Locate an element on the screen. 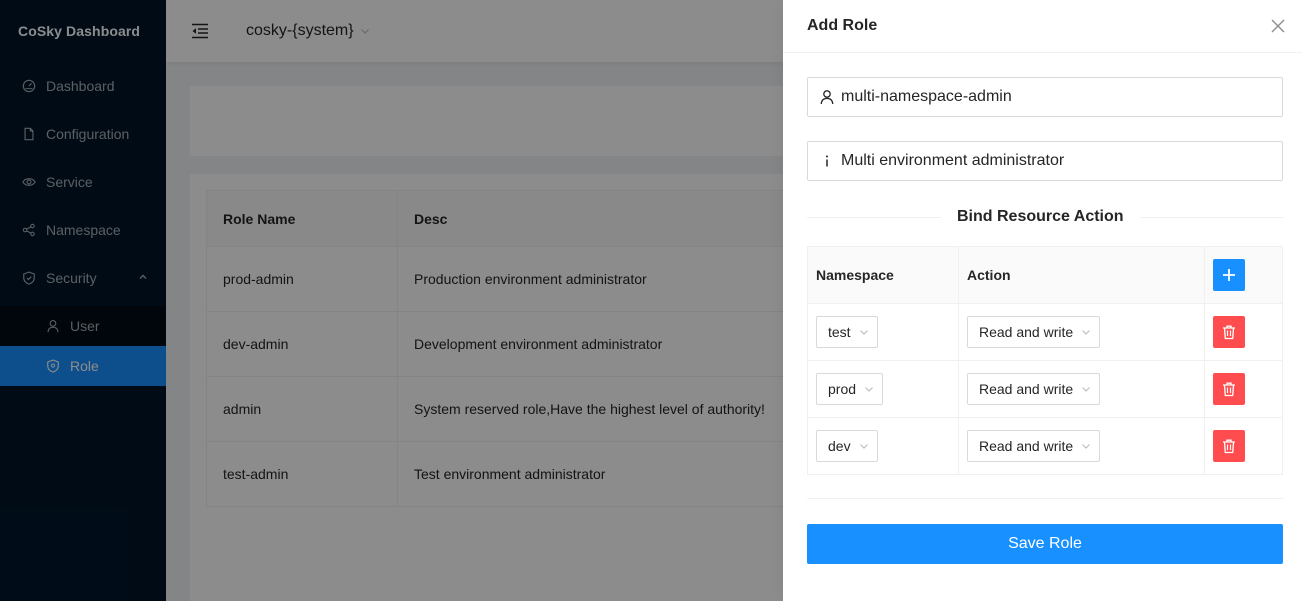  column-header-action: Action is located at coordinates (1081, 275).